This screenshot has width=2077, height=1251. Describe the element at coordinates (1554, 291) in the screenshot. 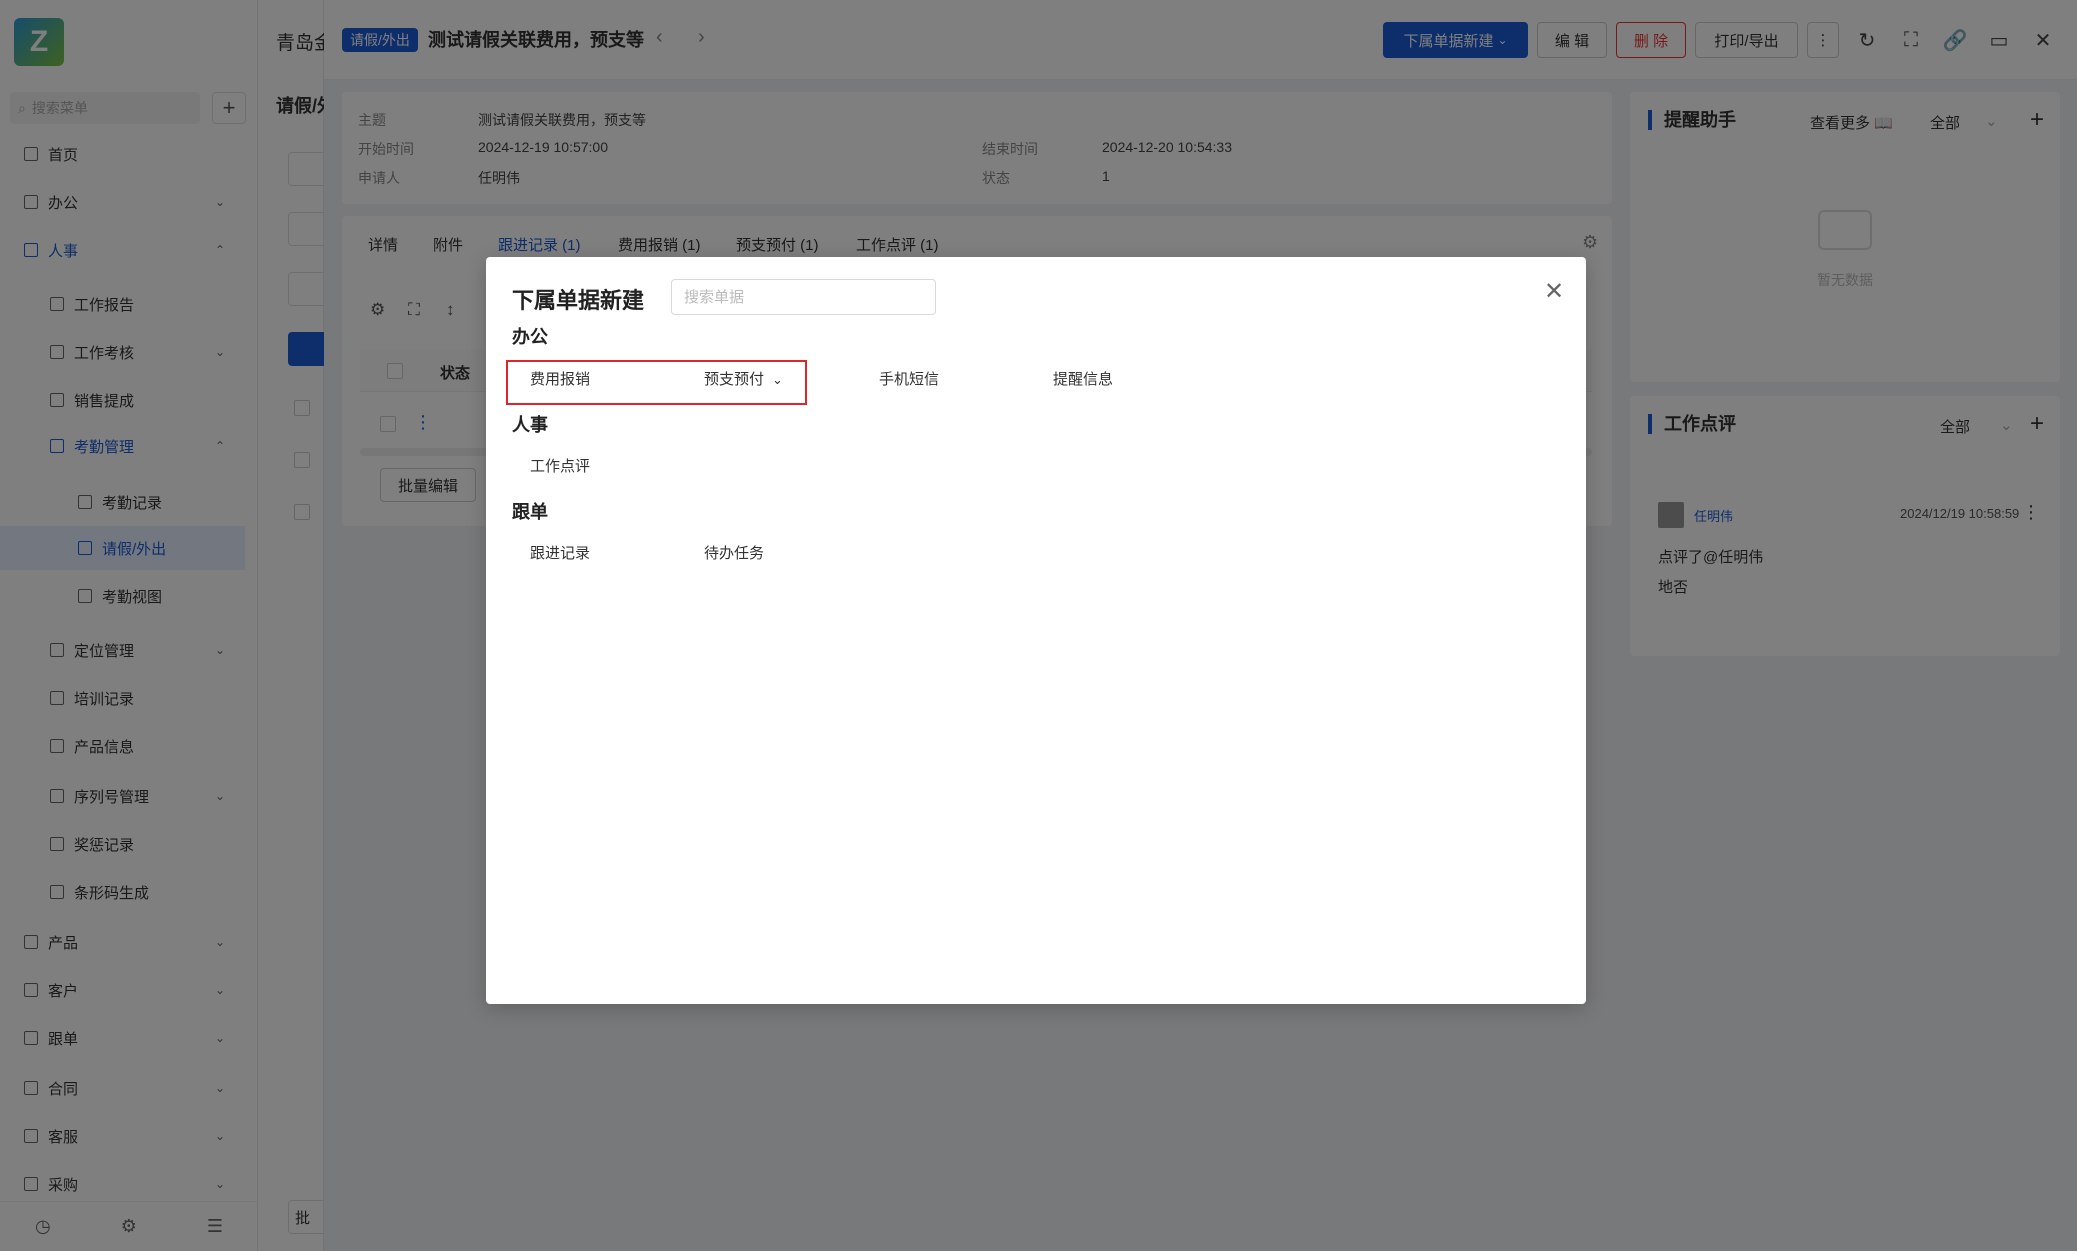

I see `close-icon: ✕` at that location.